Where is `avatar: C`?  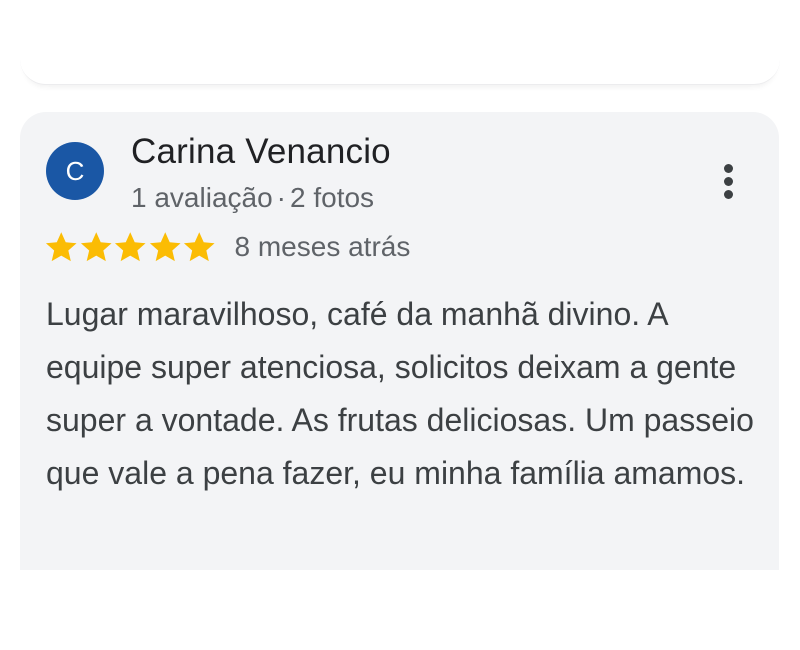
avatar: C is located at coordinates (75, 171).